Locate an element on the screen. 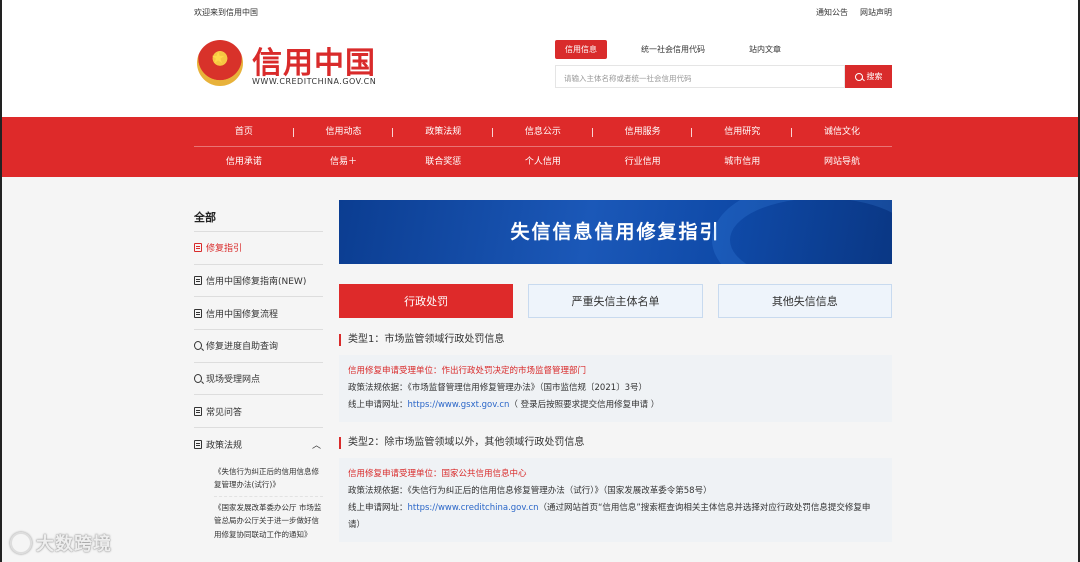 The width and height of the screenshot is (1080, 562). nav-item-disclosure: 信息公示 is located at coordinates (543, 131).